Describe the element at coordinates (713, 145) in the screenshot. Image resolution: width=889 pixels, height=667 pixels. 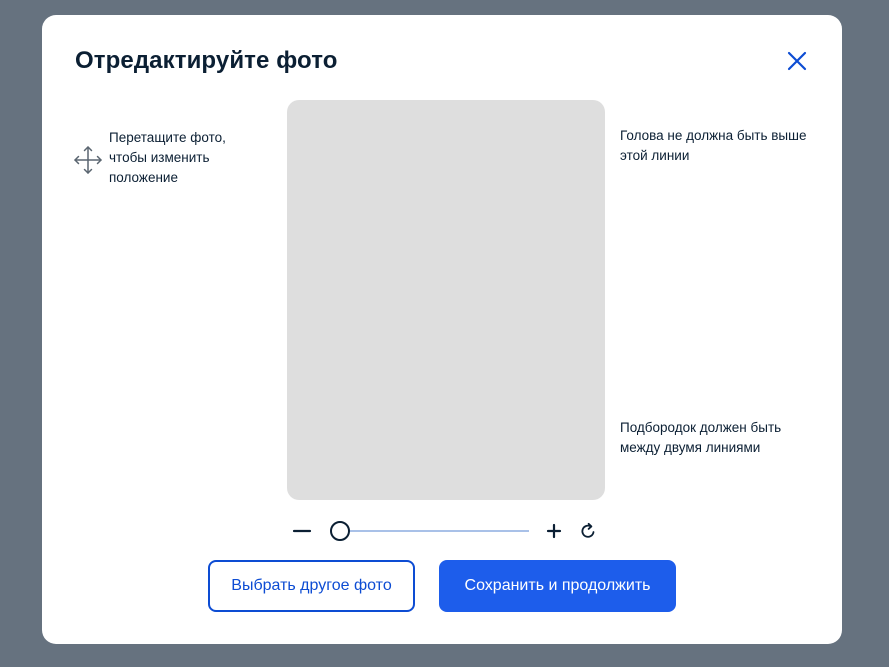
I see `head-line-hint: Голова не должна быть выше этой линии` at that location.